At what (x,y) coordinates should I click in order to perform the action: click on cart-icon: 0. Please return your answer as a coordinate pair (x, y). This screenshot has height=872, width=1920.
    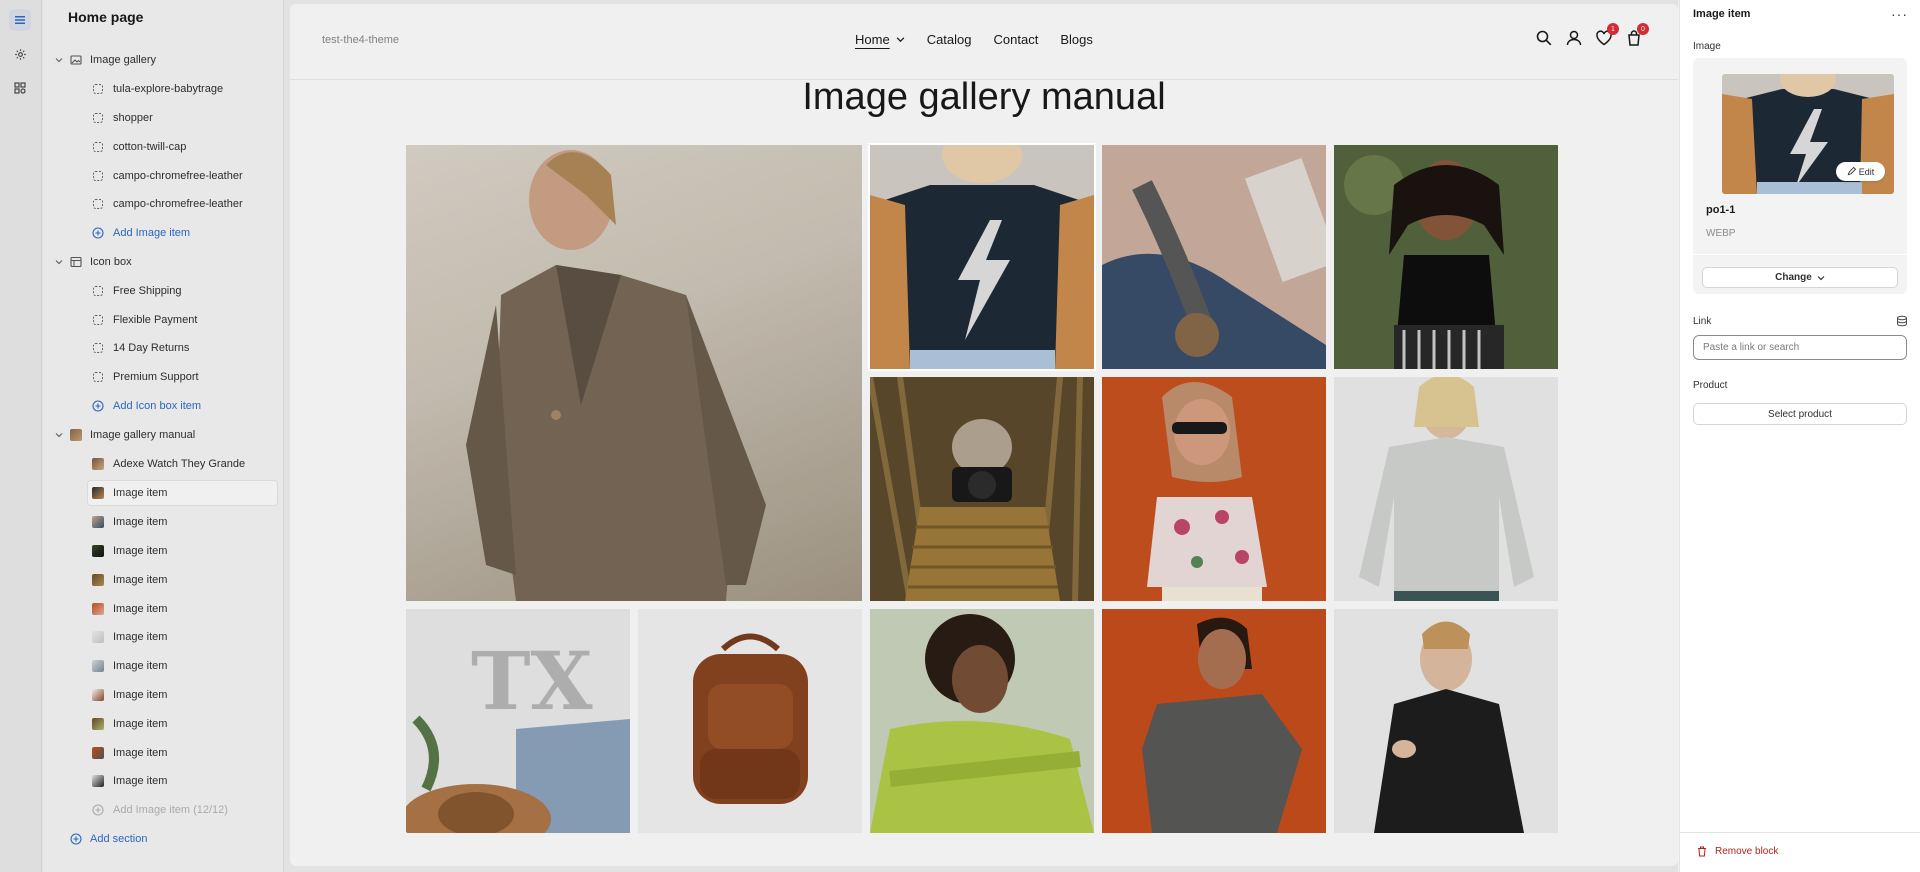
    Looking at the image, I should click on (1637, 35).